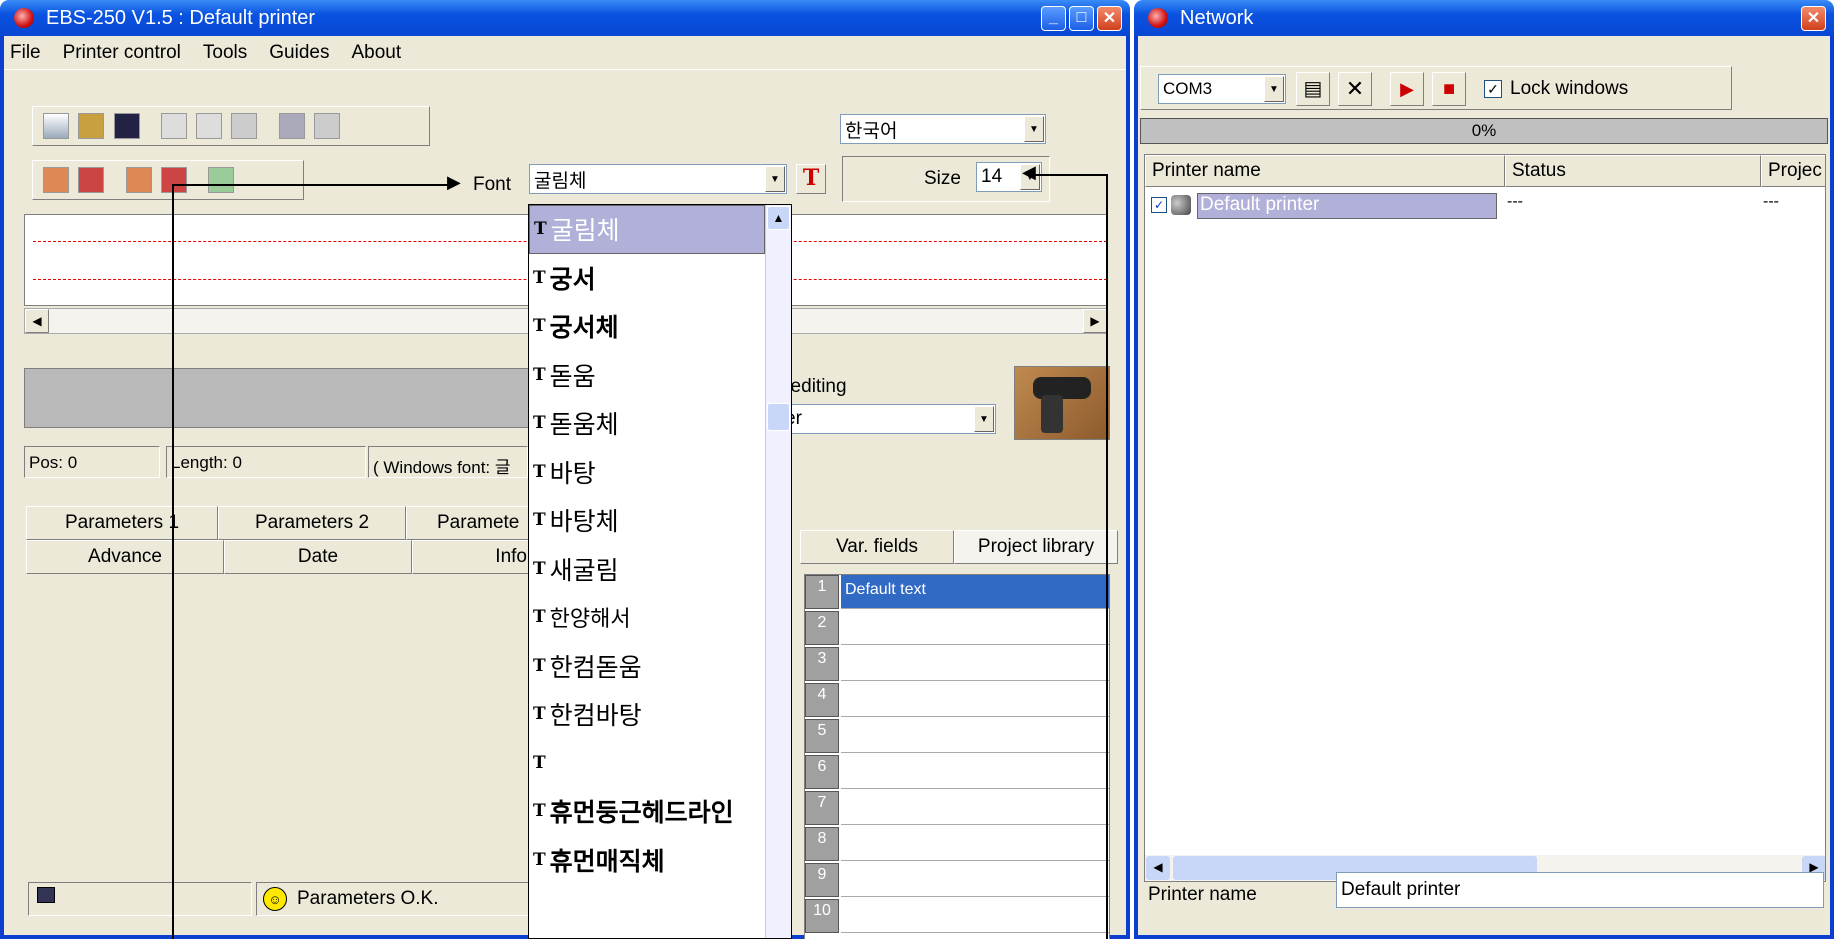 The image size is (1834, 939). Describe the element at coordinates (647, 860) in the screenshot. I see `font-option: T 휴먼매직체` at that location.